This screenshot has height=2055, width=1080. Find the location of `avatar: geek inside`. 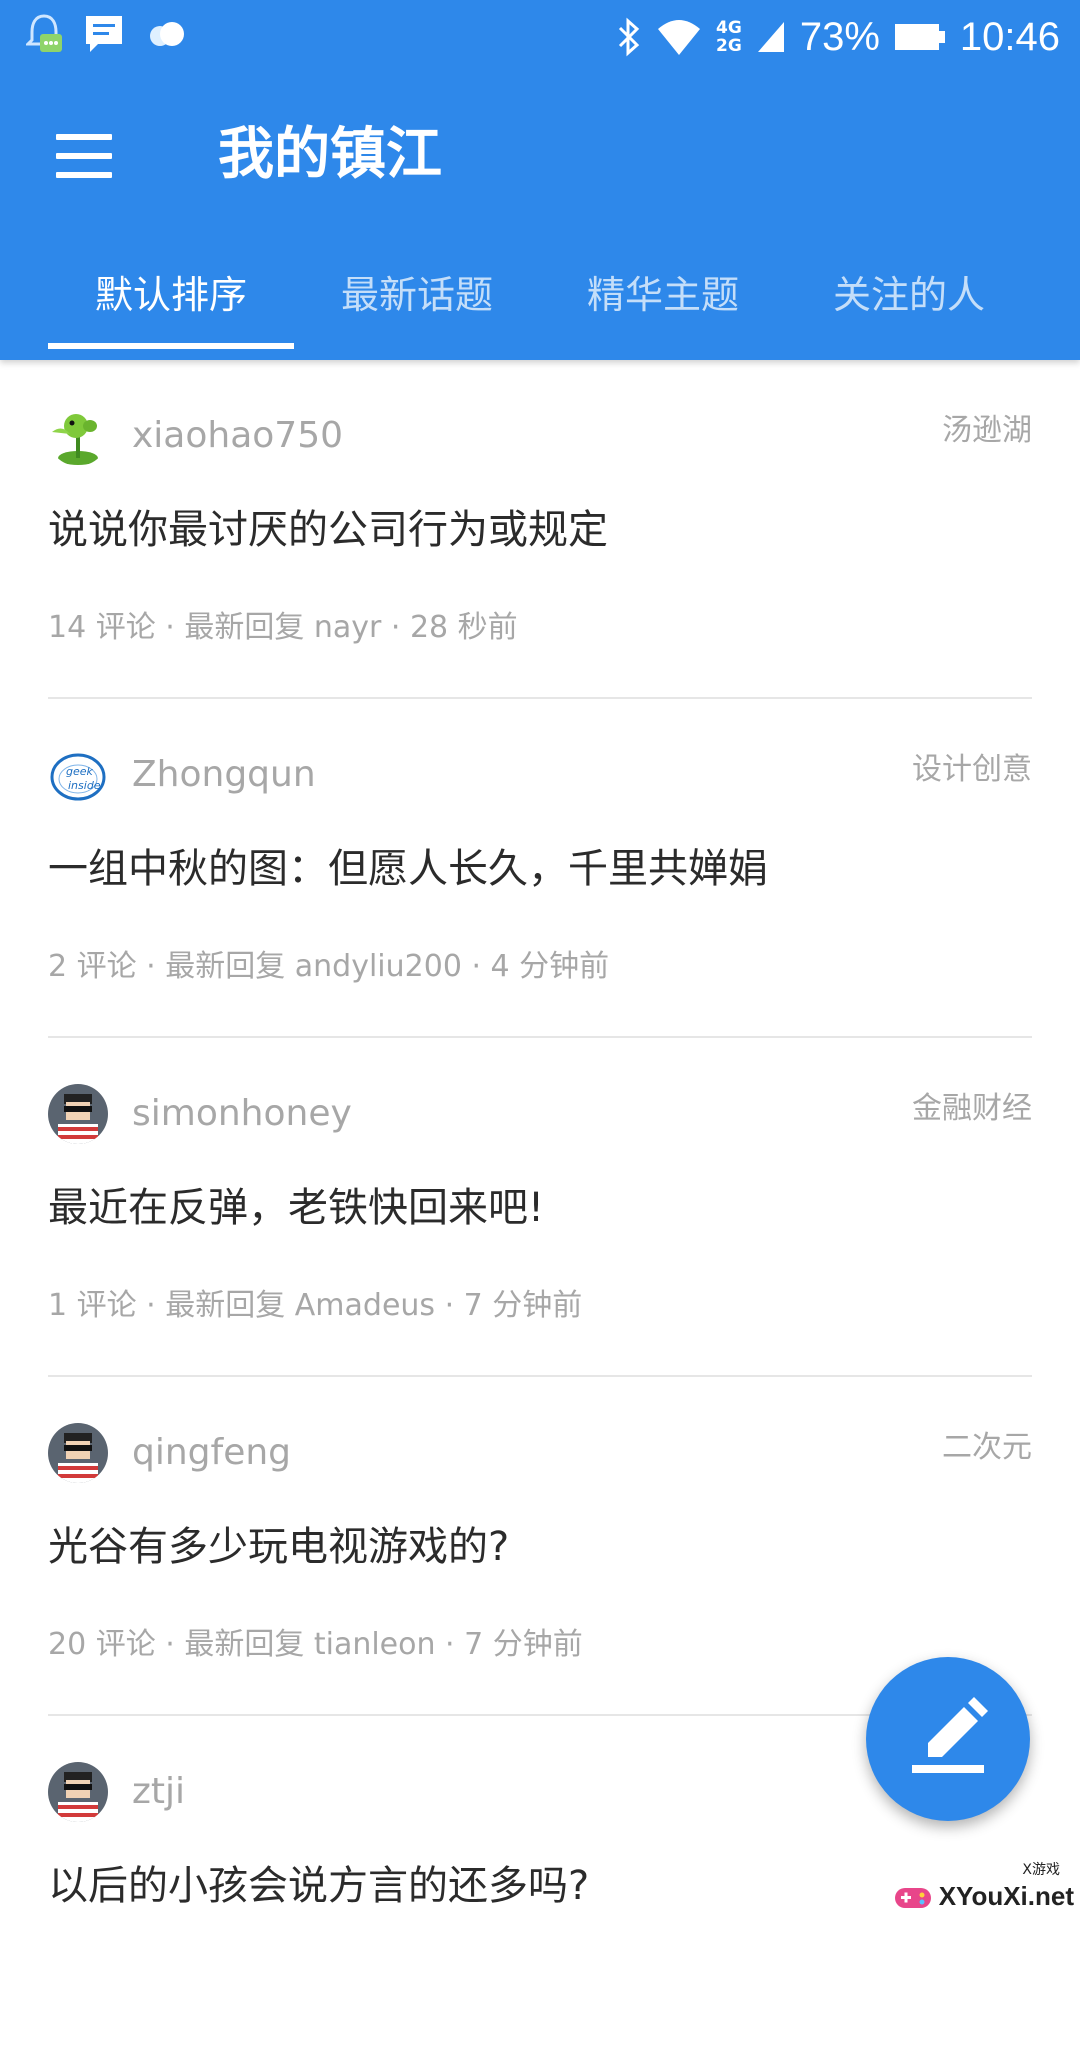

avatar: geek inside is located at coordinates (78, 775).